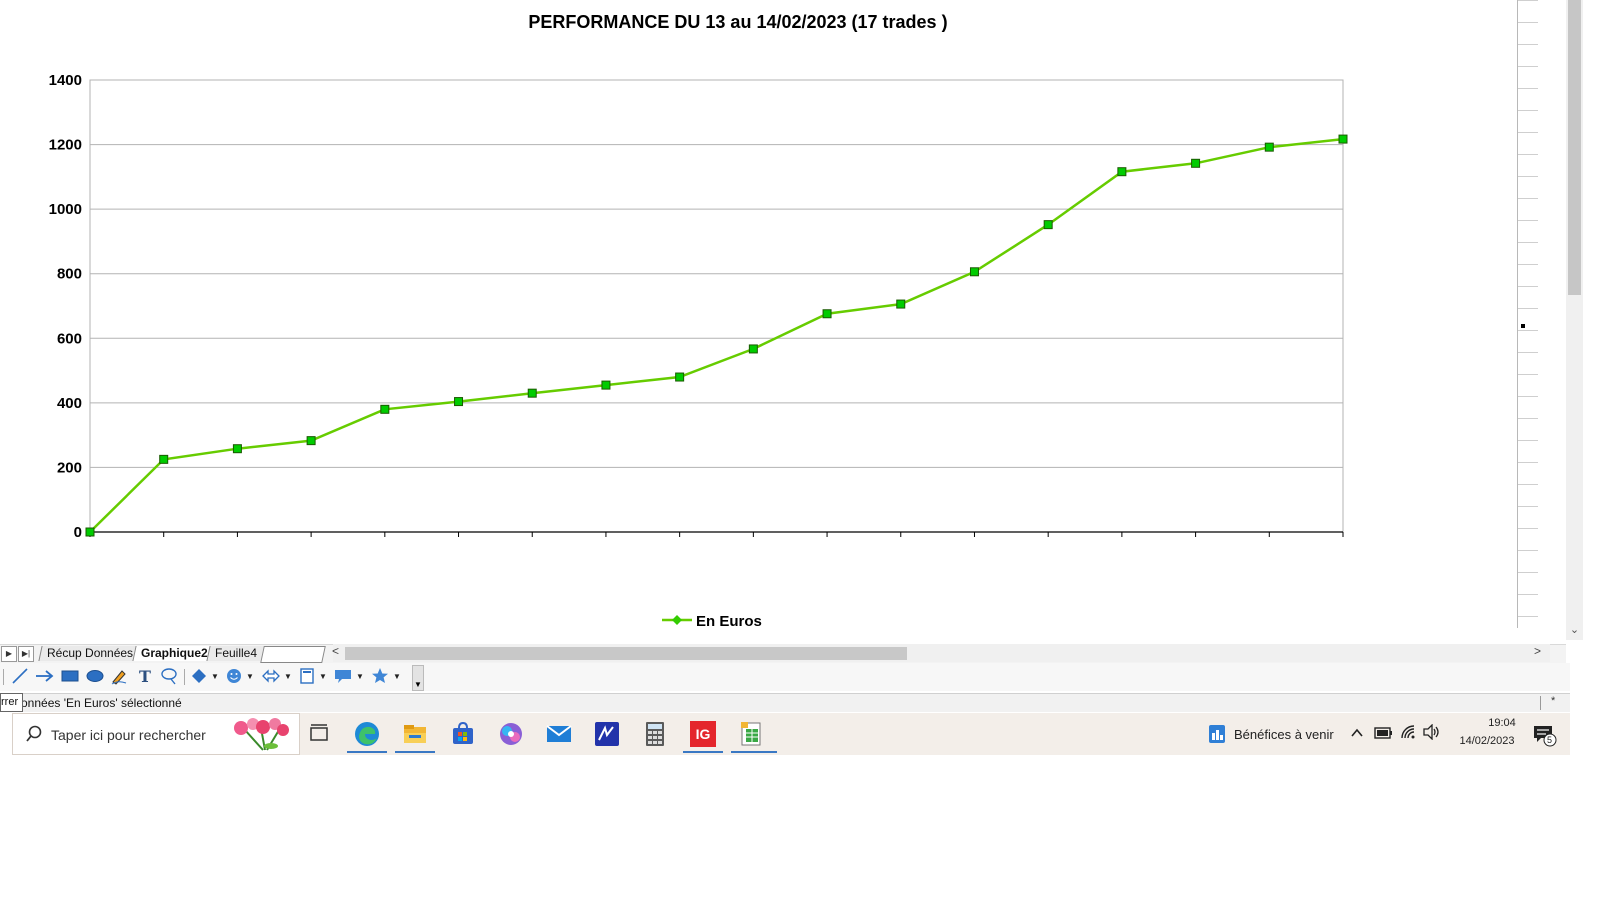 Image resolution: width=1600 pixels, height=900 pixels. Describe the element at coordinates (716, 534) in the screenshot. I see `x-axis` at that location.